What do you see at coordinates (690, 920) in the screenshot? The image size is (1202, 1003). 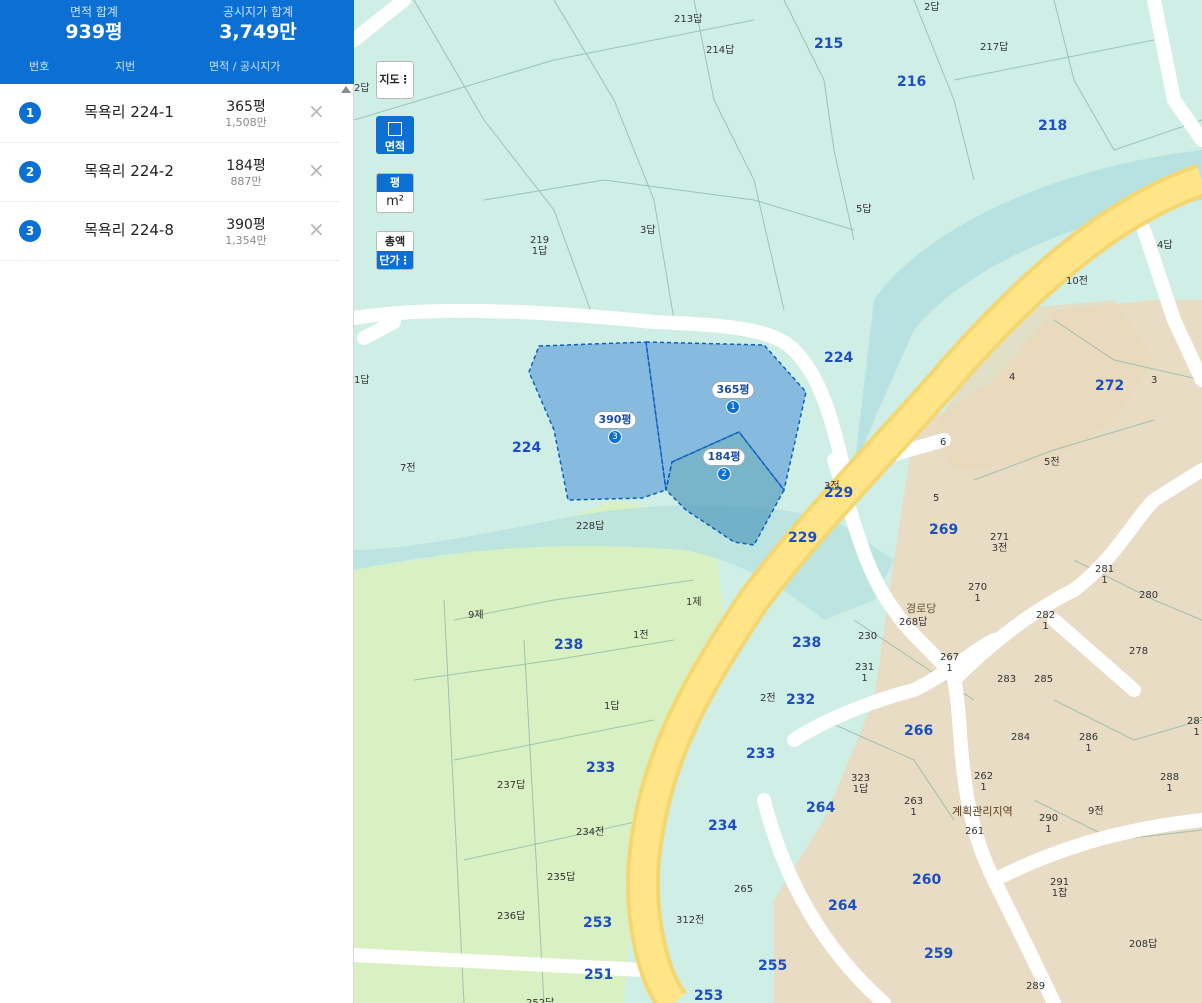 I see `lot-number-label: 312전` at bounding box center [690, 920].